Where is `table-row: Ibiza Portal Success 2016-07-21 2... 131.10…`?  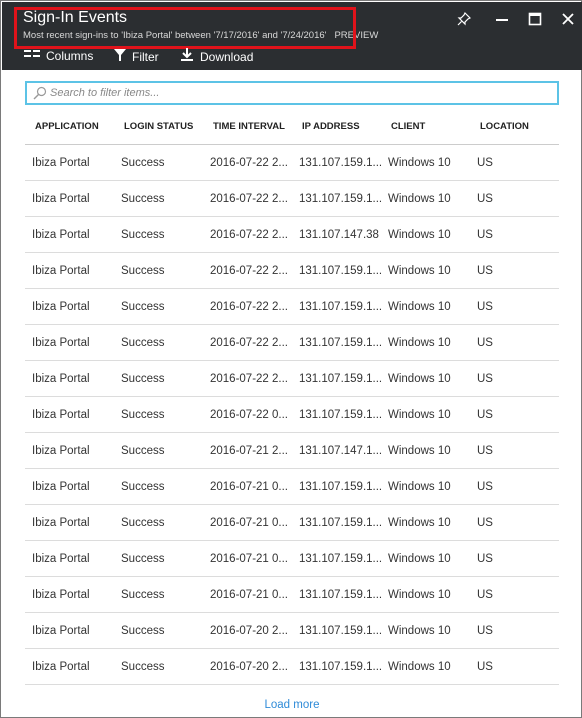 table-row: Ibiza Portal Success 2016-07-21 2... 131.10… is located at coordinates (292, 451).